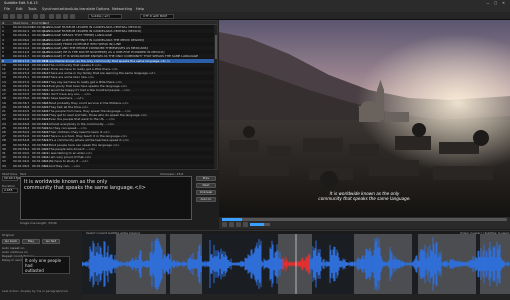 The width and height of the screenshot is (510, 300). Describe the element at coordinates (51, 241) in the screenshot. I see `go-forward-button: Go fwd` at that location.